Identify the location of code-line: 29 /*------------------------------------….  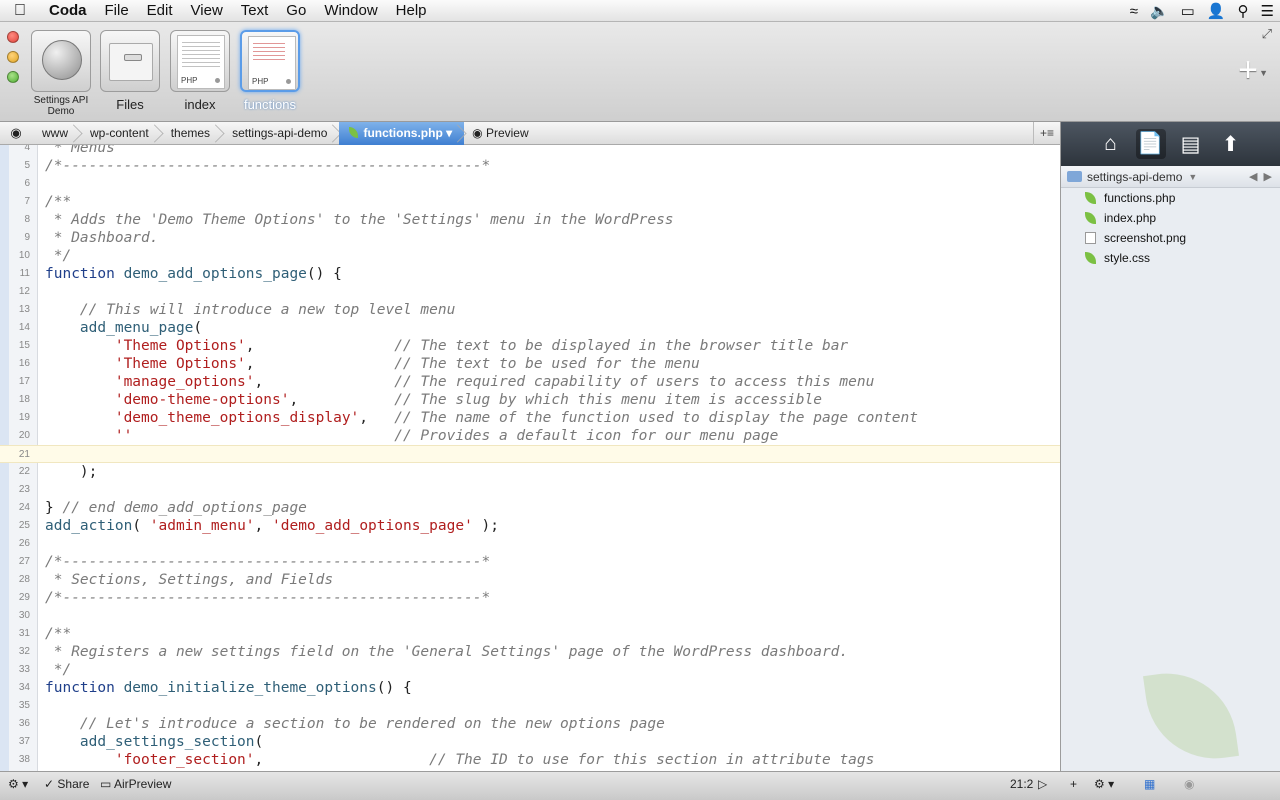
(530, 598).